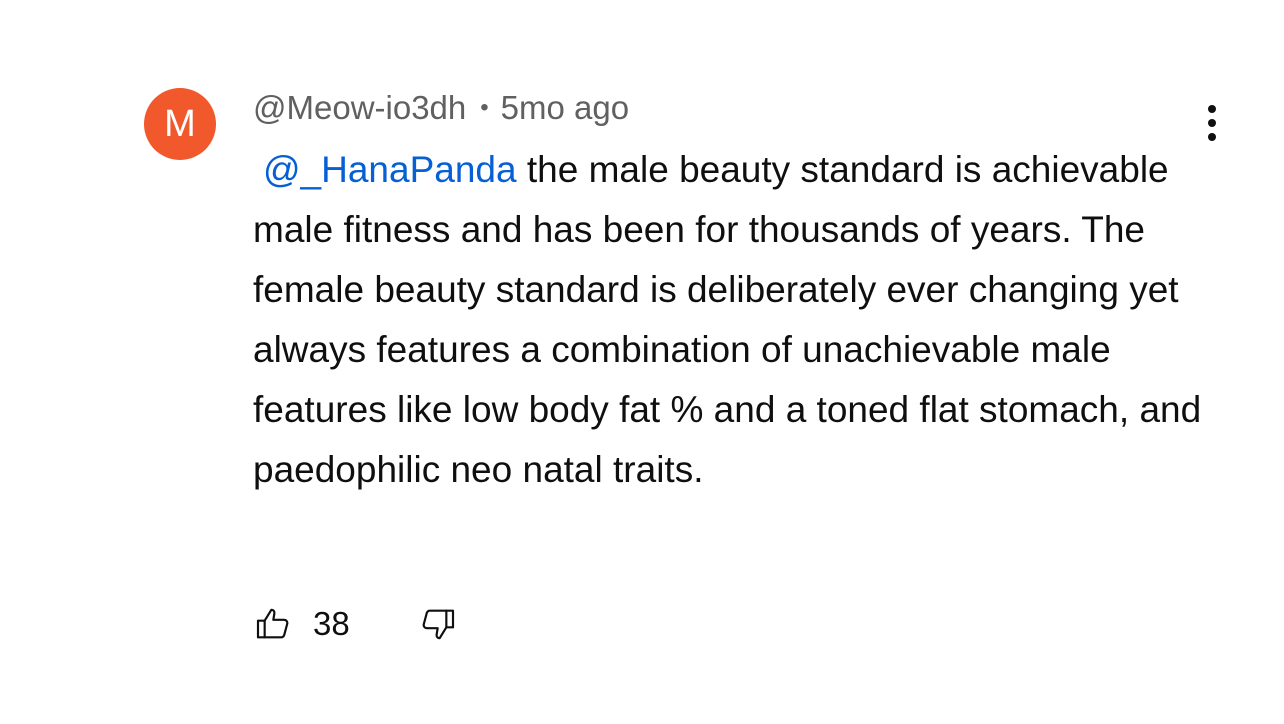 The image size is (1284, 724). I want to click on mention-link: @_HanaPanda, so click(390, 169).